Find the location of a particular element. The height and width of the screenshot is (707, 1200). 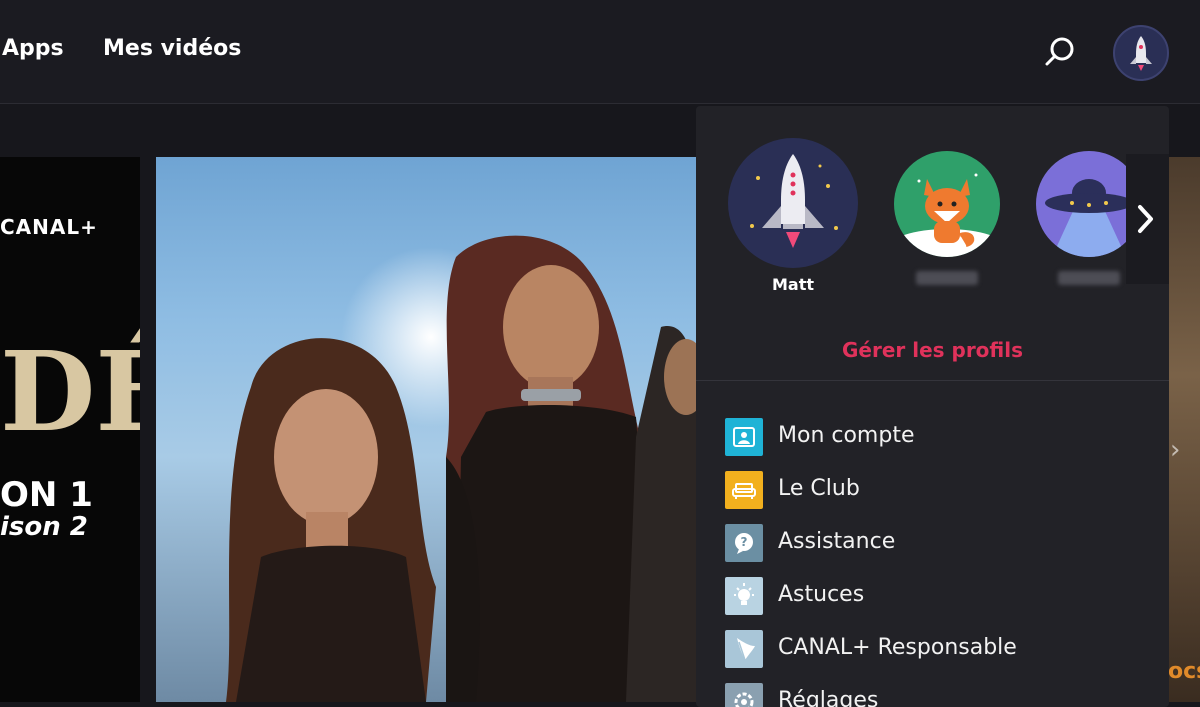

search-button is located at coordinates (1060, 52).